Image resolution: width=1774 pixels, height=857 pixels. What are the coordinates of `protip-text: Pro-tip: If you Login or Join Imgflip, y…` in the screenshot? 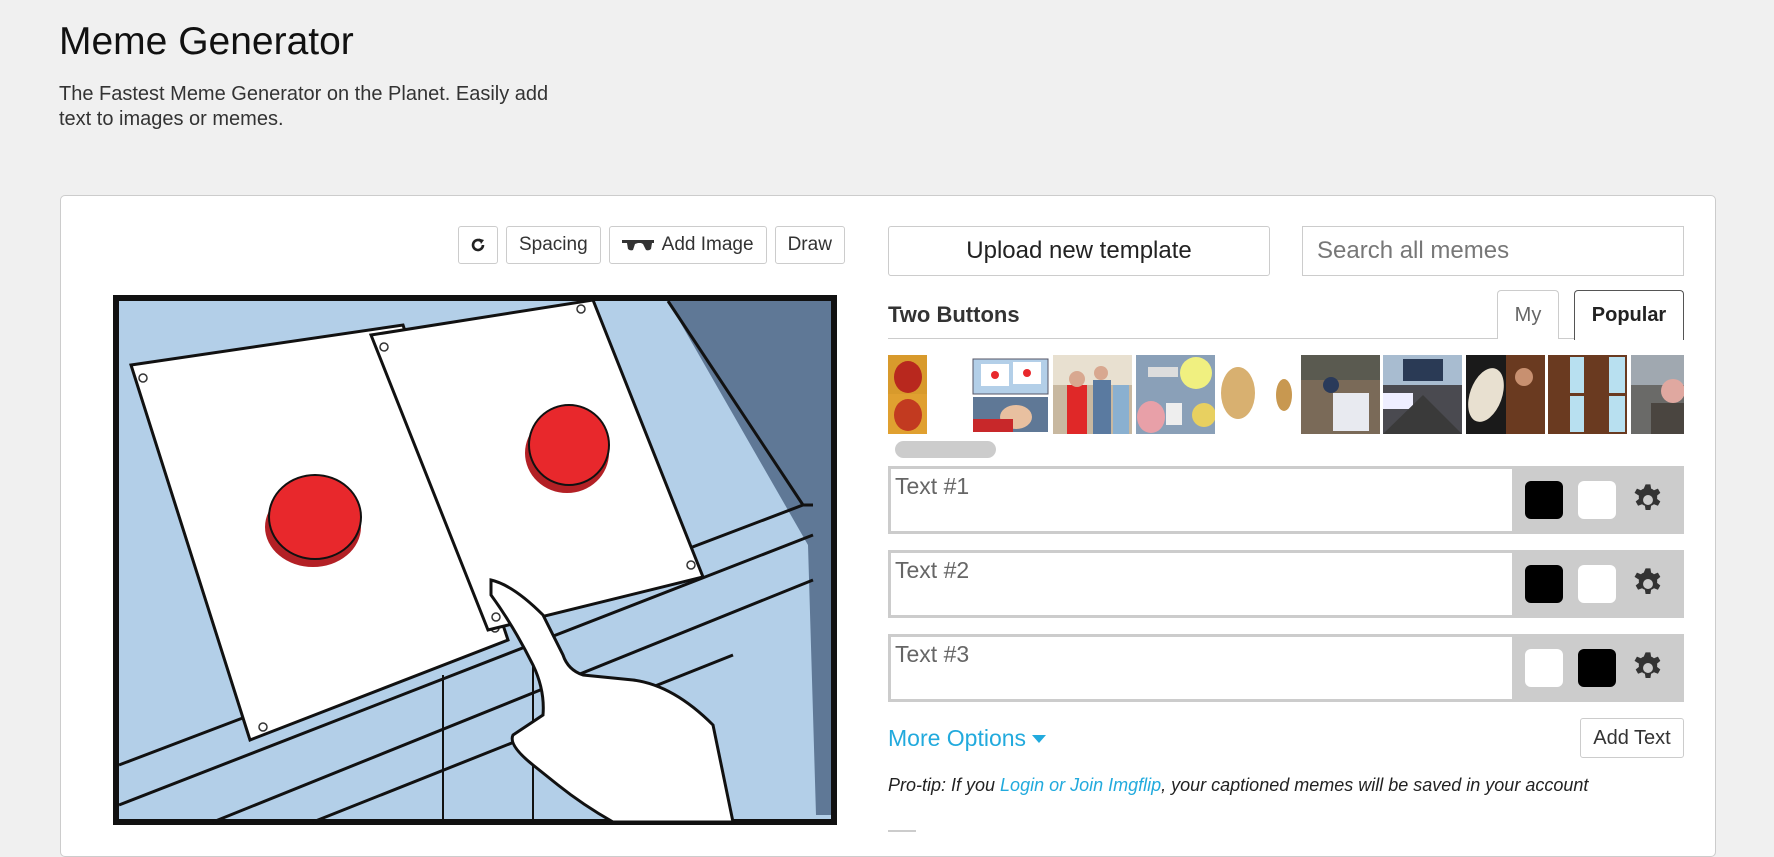 It's located at (1238, 785).